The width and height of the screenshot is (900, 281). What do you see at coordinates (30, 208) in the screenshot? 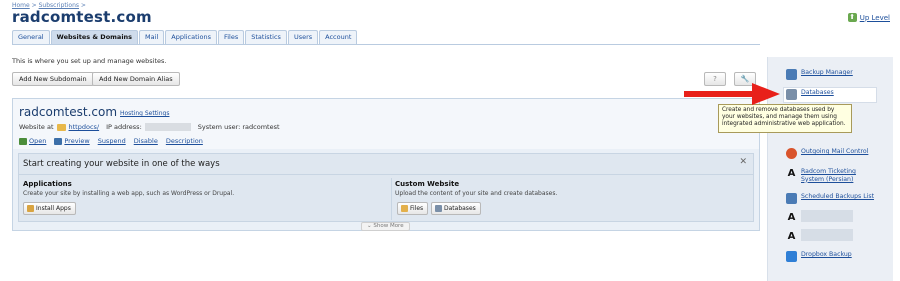
I see `install-apps-icon` at bounding box center [30, 208].